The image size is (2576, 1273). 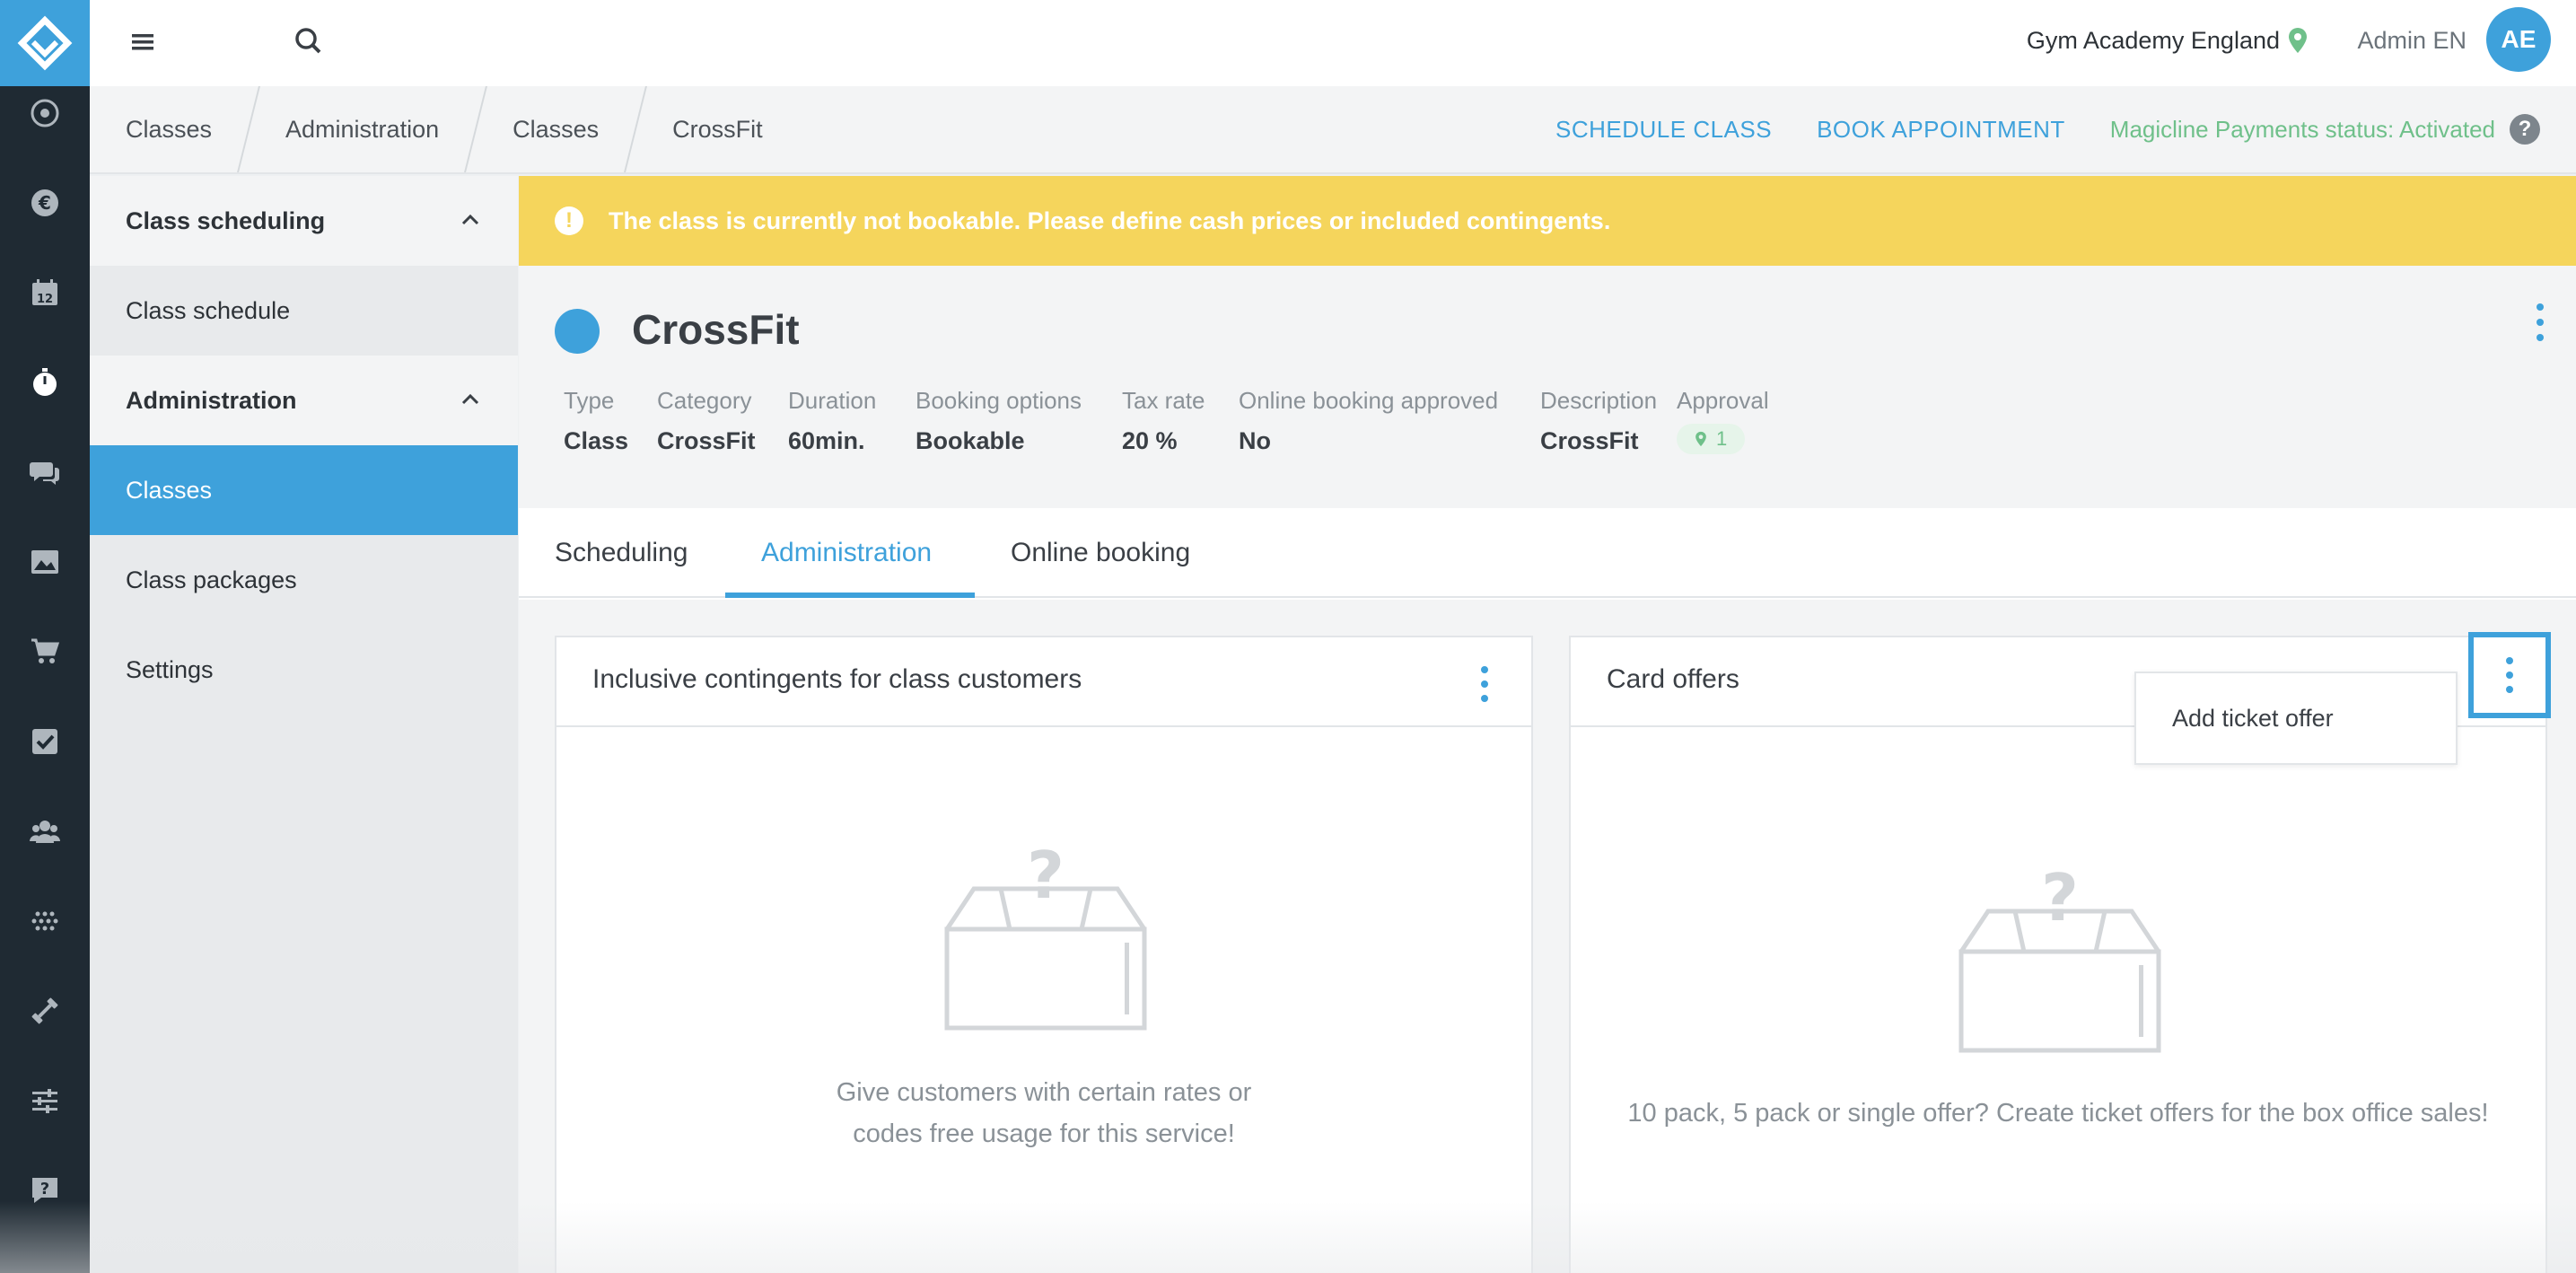 I want to click on panel-title: Card offers, so click(x=1673, y=679).